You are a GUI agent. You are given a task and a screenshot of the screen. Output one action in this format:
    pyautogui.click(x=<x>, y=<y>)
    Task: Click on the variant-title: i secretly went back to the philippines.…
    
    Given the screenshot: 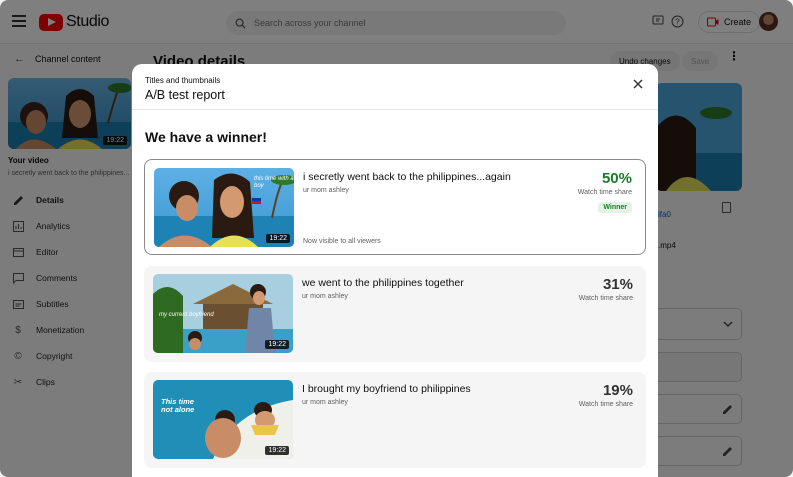 What is the action you would take?
    pyautogui.click(x=407, y=177)
    